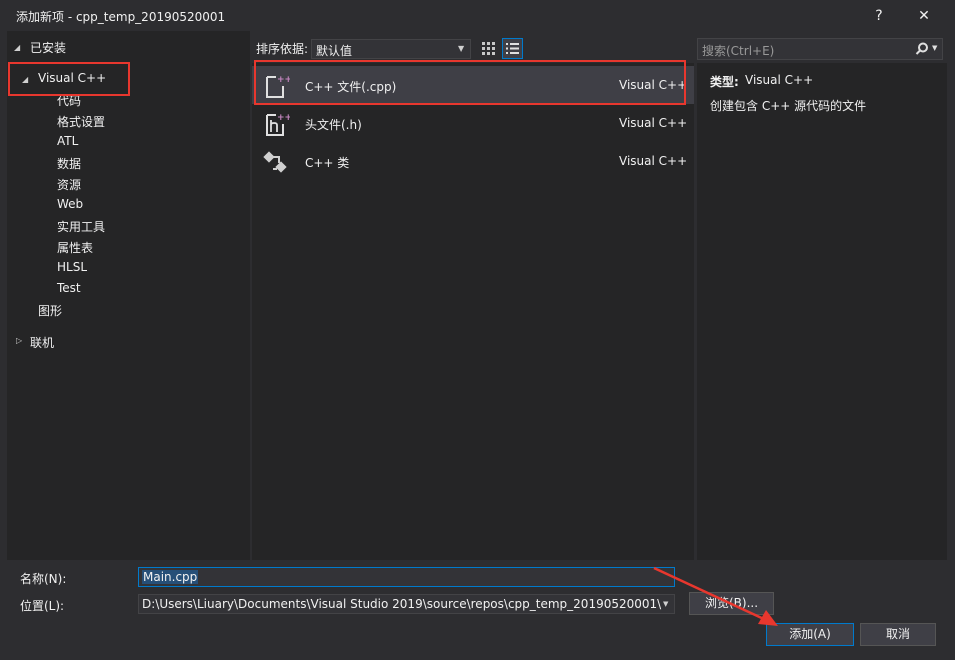 Image resolution: width=955 pixels, height=660 pixels. What do you see at coordinates (282, 49) in the screenshot?
I see `sort-label: 排序依据:` at bounding box center [282, 49].